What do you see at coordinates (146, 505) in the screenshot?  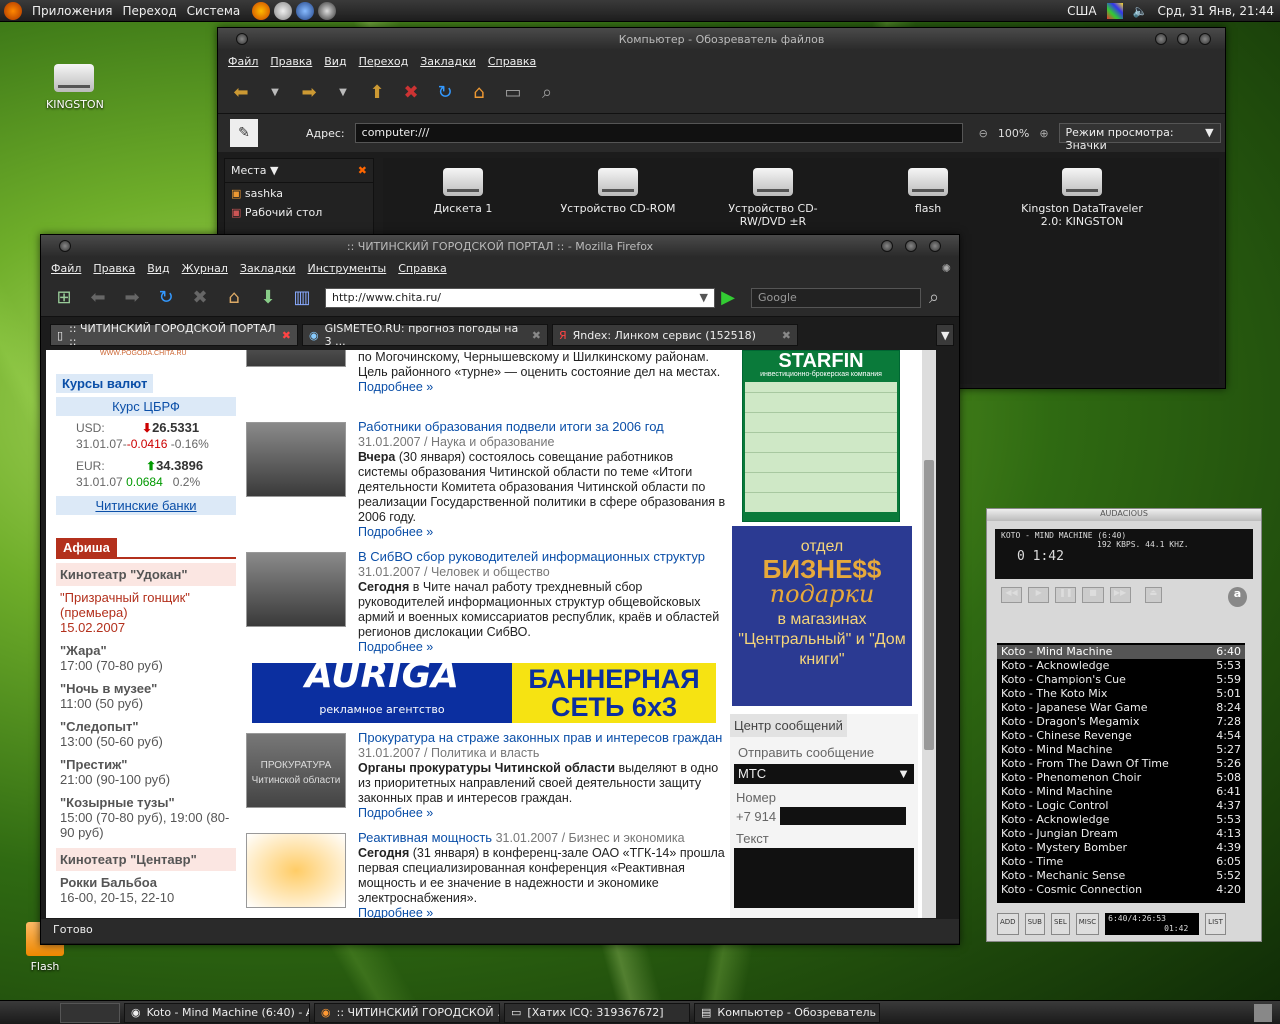 I see `chita-banks-link: Читинские банки` at bounding box center [146, 505].